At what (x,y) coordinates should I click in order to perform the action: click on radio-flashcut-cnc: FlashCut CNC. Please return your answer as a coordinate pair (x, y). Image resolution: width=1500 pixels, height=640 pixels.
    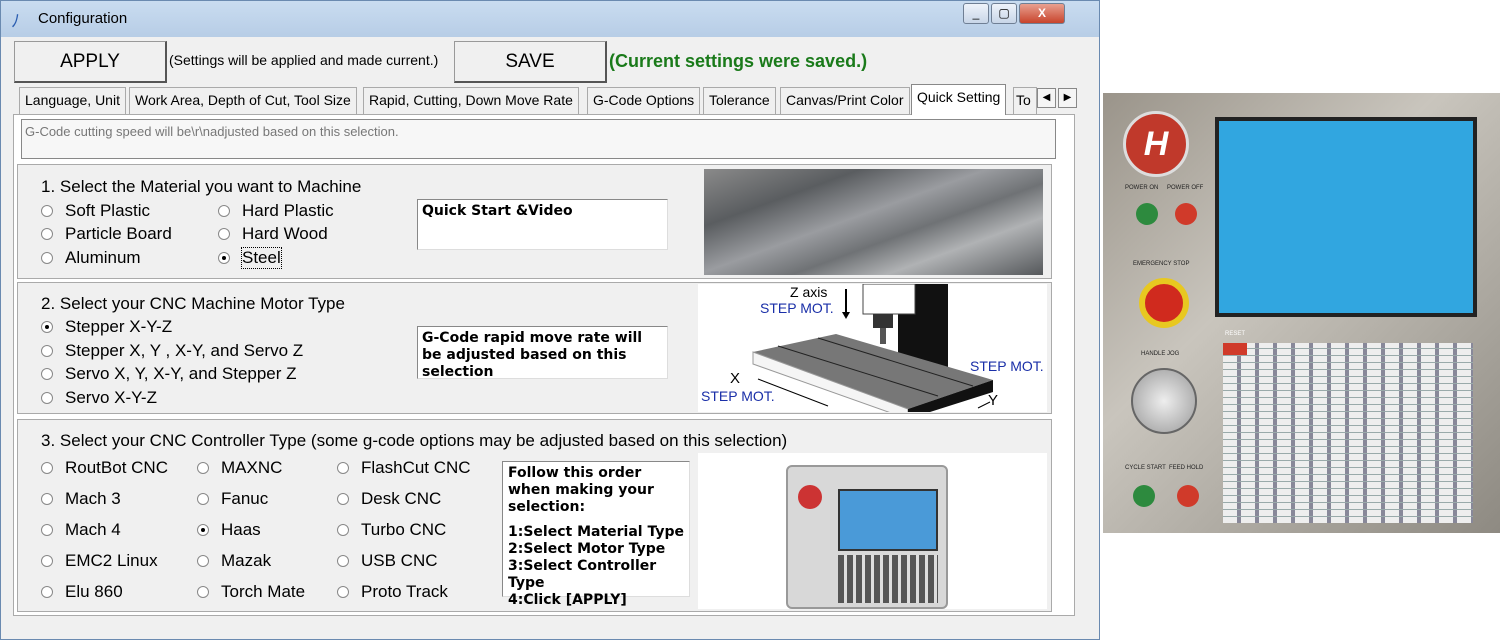
    Looking at the image, I should click on (404, 468).